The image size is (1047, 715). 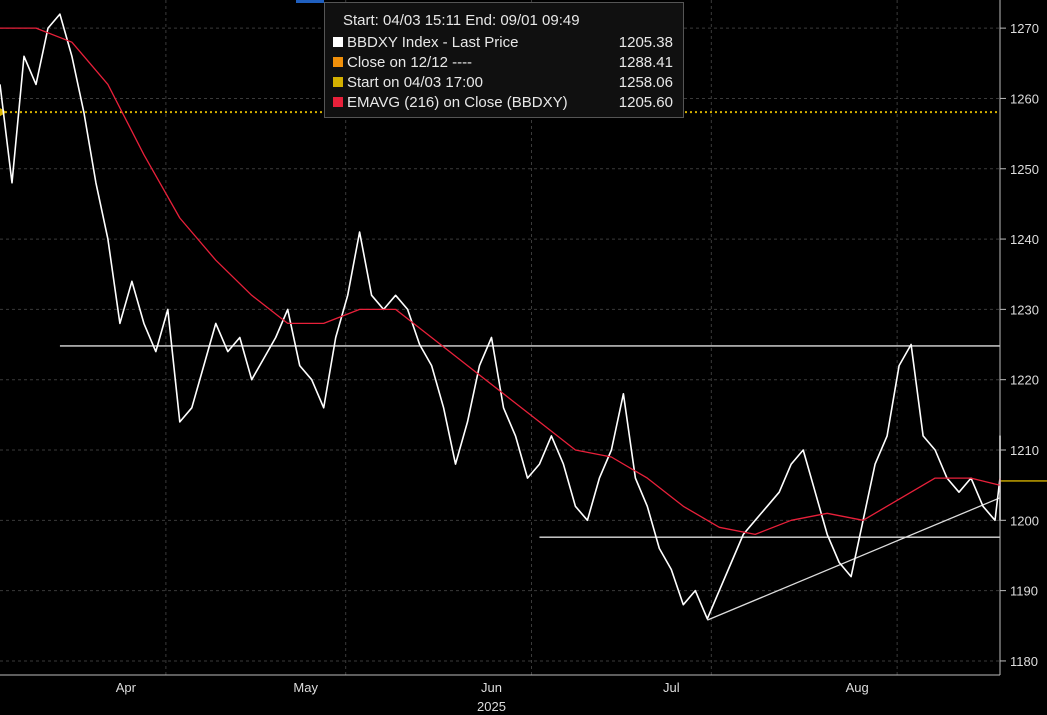 What do you see at coordinates (506, 83) in the screenshot?
I see `legend-item-start: Start on 04/03 17:00 1258.06` at bounding box center [506, 83].